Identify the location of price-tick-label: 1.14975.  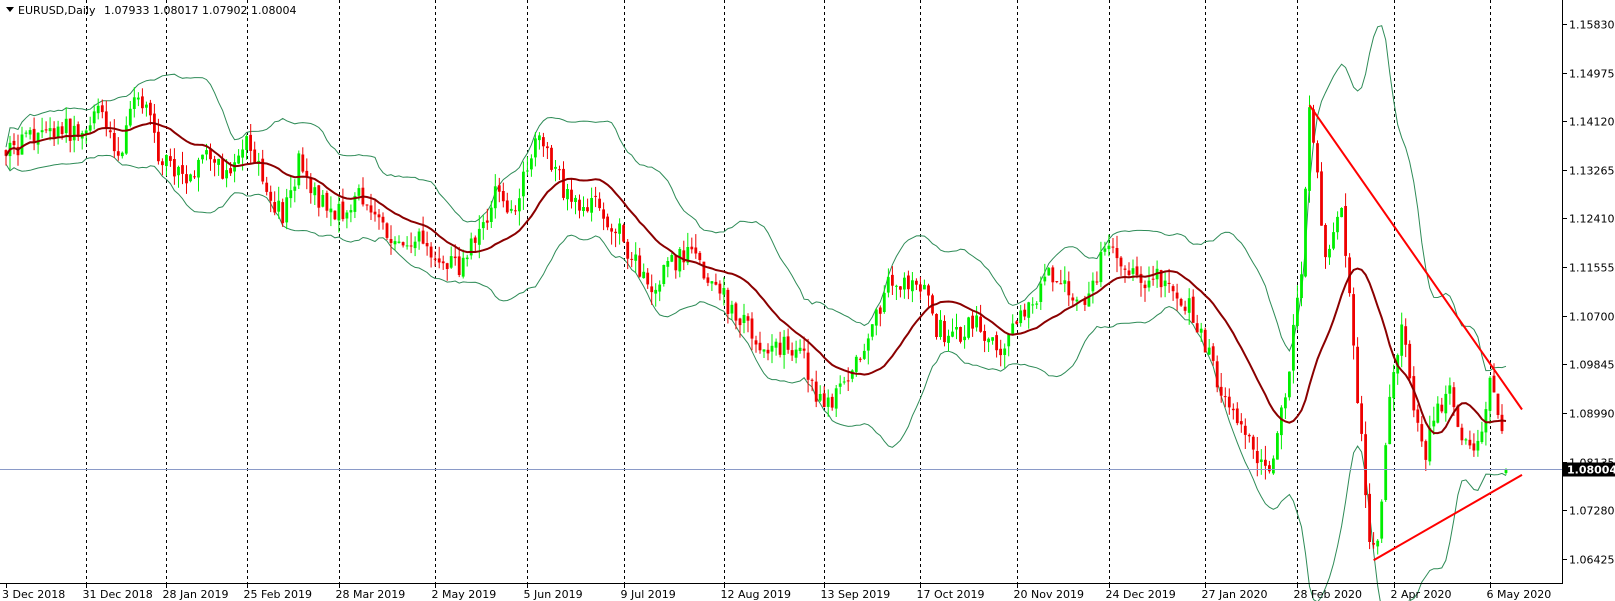
(1592, 74).